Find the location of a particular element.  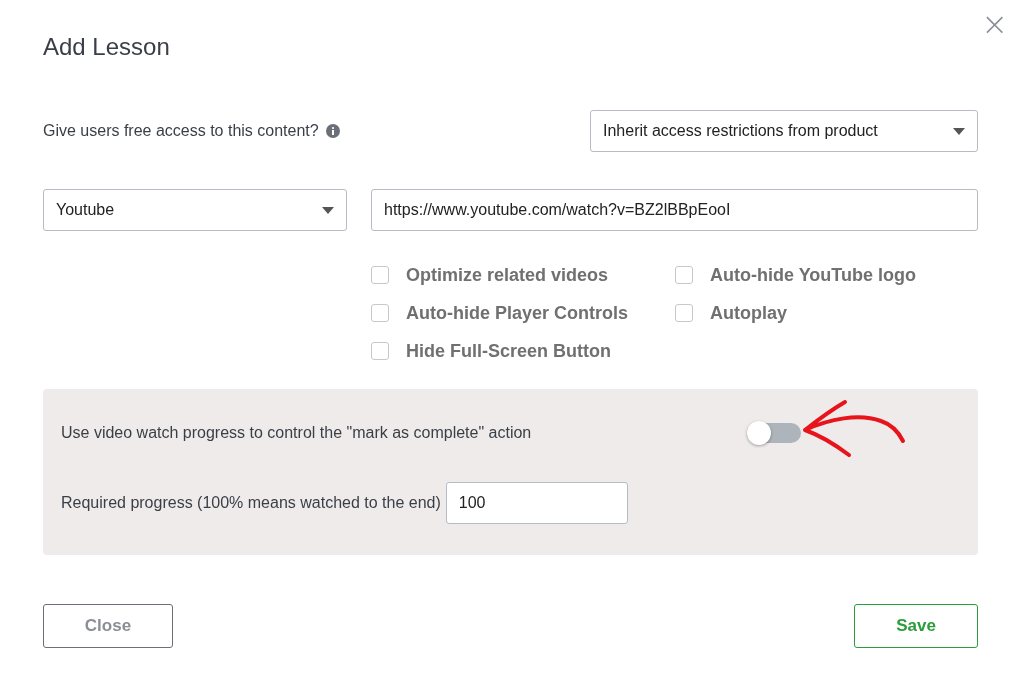

required-progress-label: Required progress (100% means watched to the end) is located at coordinates (251, 503).